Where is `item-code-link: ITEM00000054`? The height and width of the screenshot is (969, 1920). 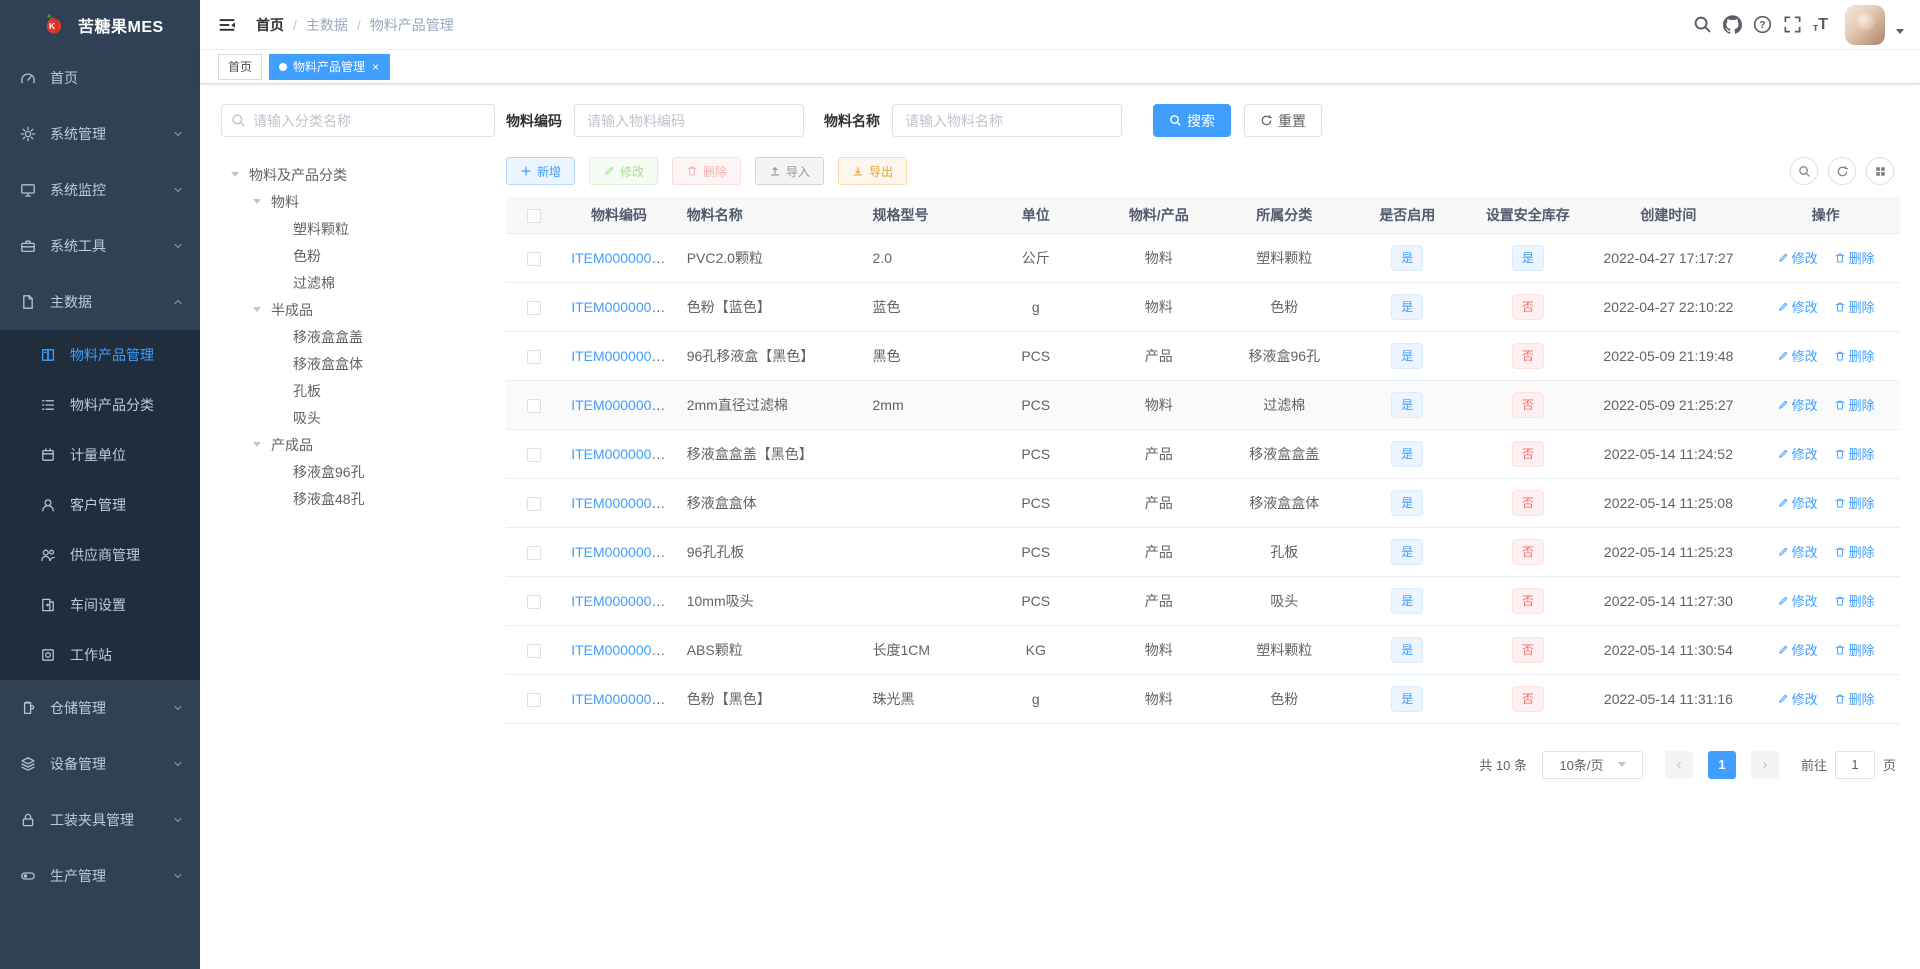 item-code-link: ITEM00000054 is located at coordinates (619, 601).